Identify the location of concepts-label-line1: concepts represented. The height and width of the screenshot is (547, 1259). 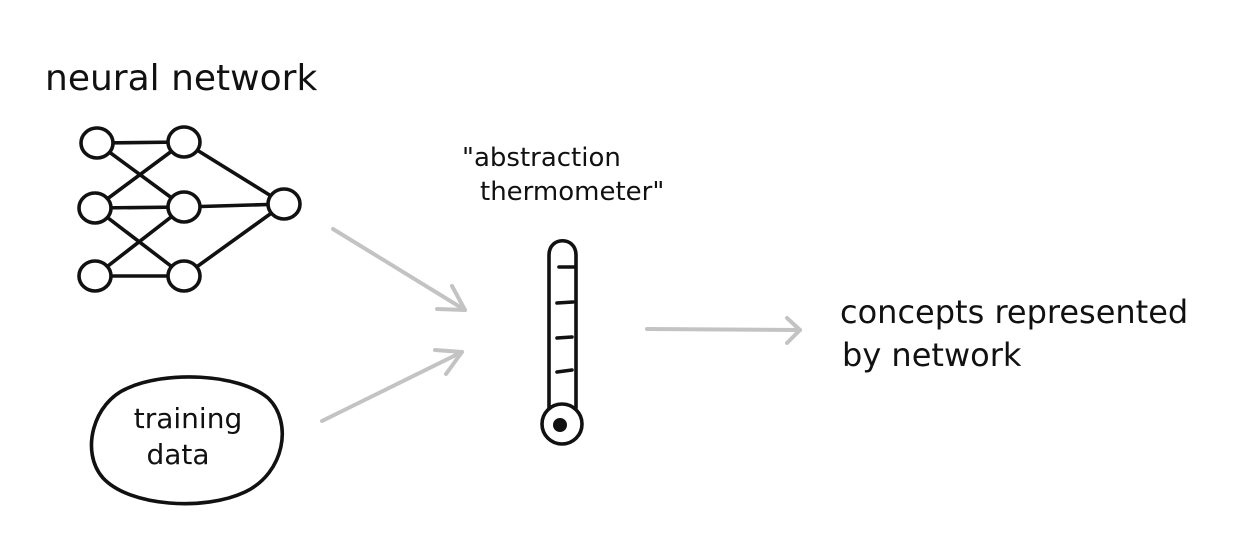
(1014, 312).